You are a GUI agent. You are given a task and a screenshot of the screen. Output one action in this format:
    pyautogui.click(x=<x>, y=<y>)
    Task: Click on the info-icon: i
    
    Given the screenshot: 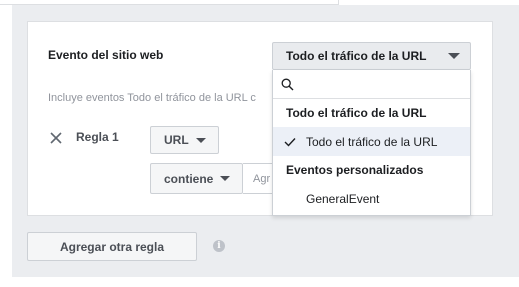 What is the action you would take?
    pyautogui.click(x=219, y=246)
    